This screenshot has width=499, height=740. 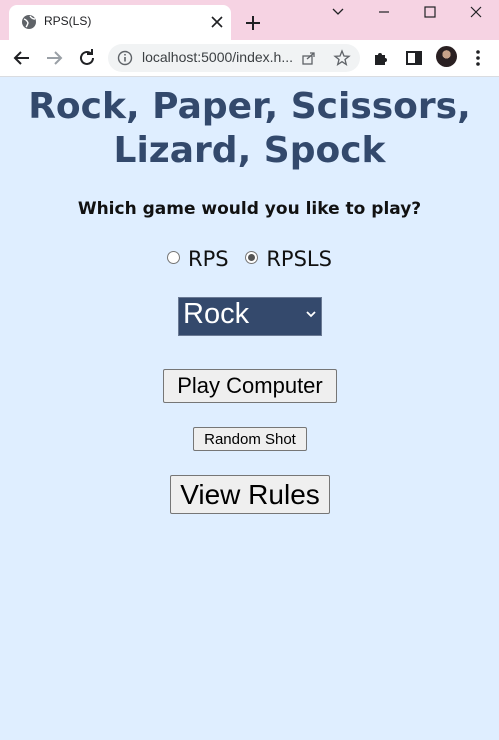 I want to click on radio-rpsls, so click(x=252, y=257).